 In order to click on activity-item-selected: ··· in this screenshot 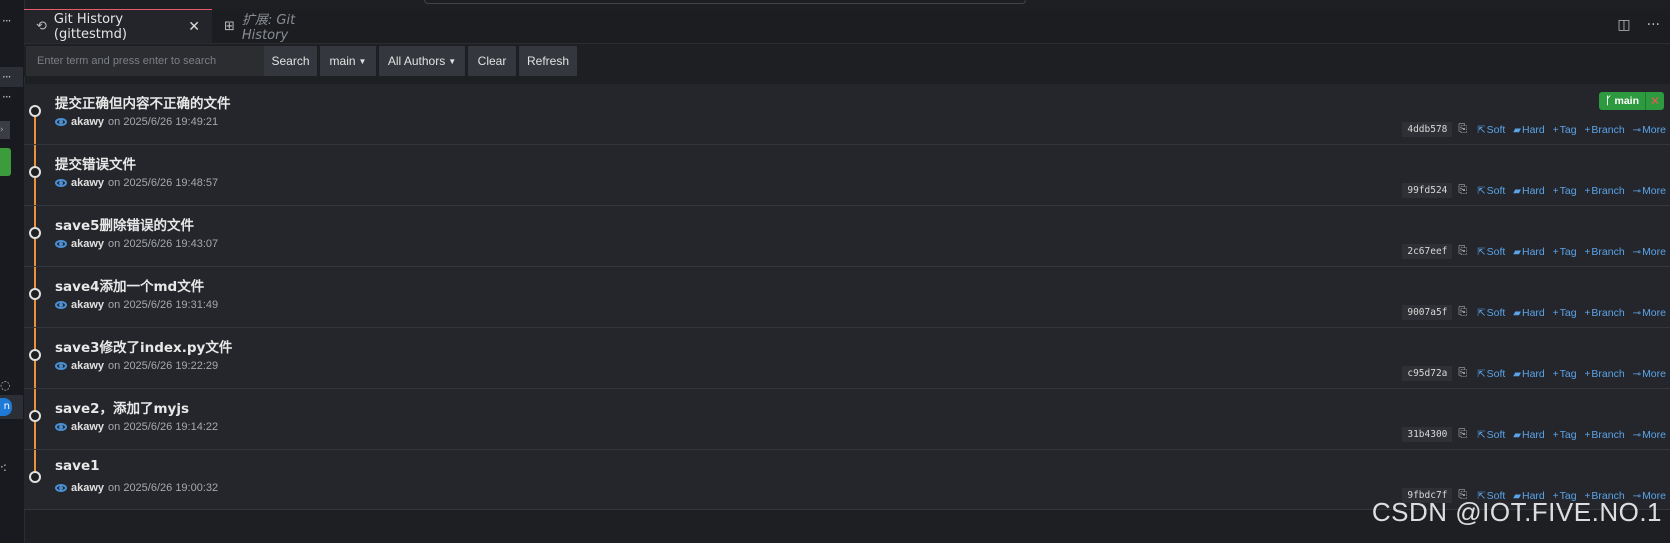, I will do `click(11, 77)`.